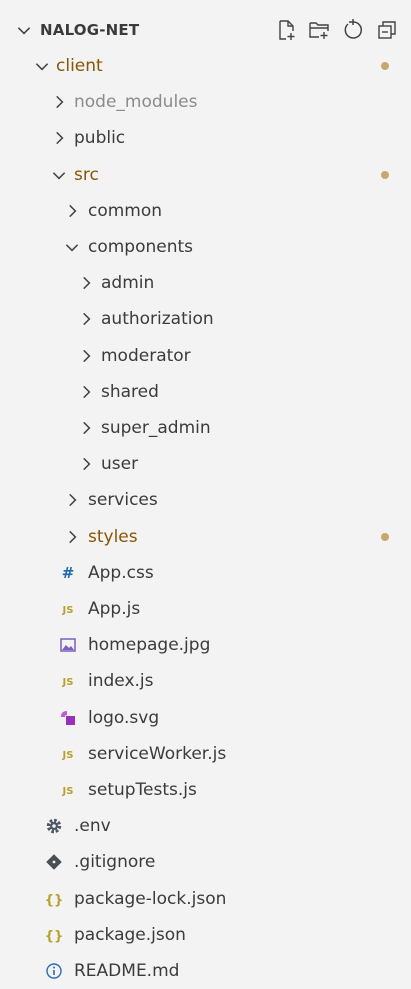 The height and width of the screenshot is (989, 411). Describe the element at coordinates (130, 934) in the screenshot. I see `tree-item-label: package.json` at that location.